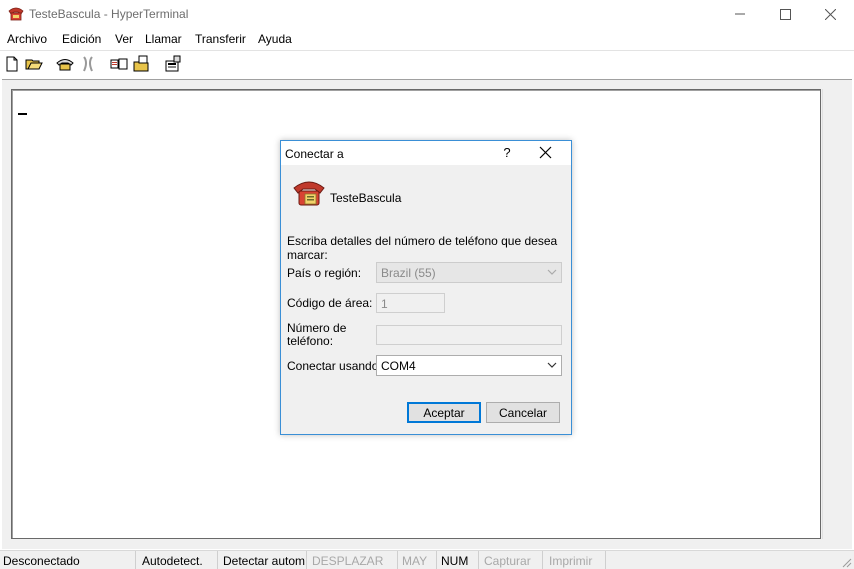  I want to click on new-file-icon, so click(12, 64).